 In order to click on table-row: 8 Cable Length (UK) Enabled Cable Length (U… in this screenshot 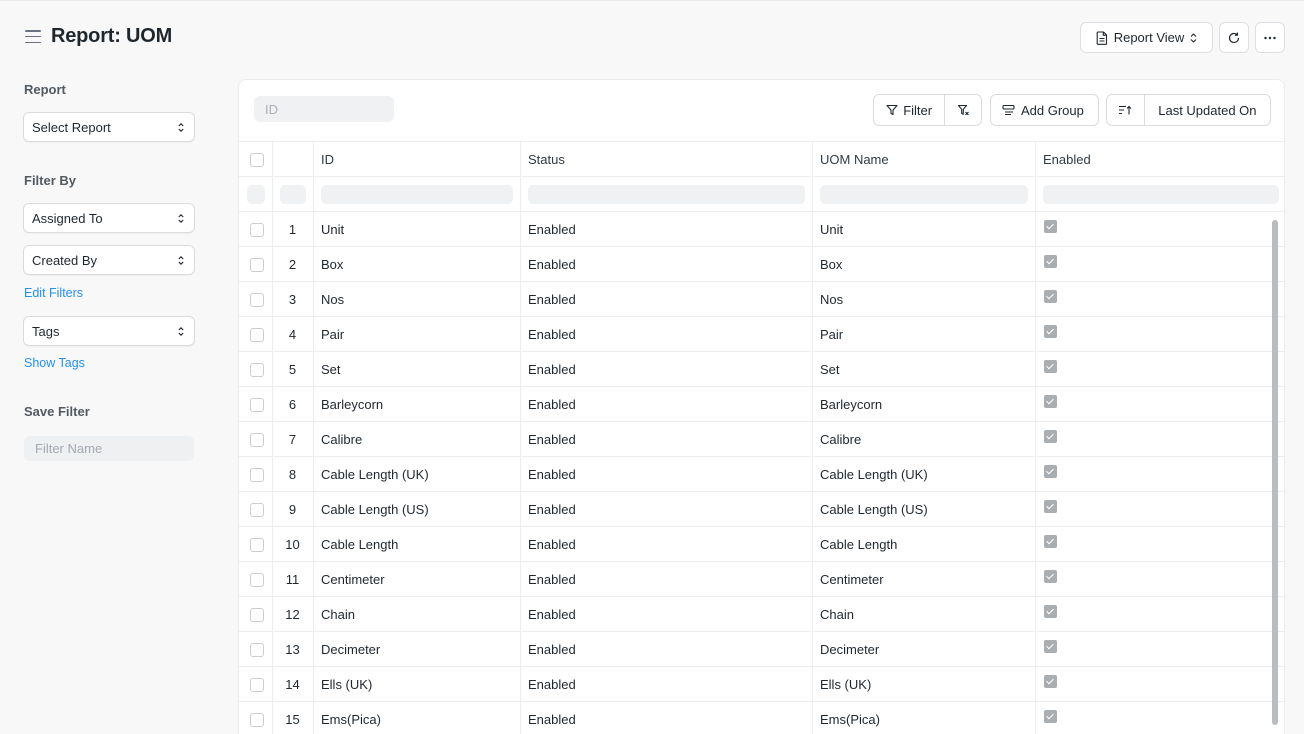, I will do `click(759, 474)`.